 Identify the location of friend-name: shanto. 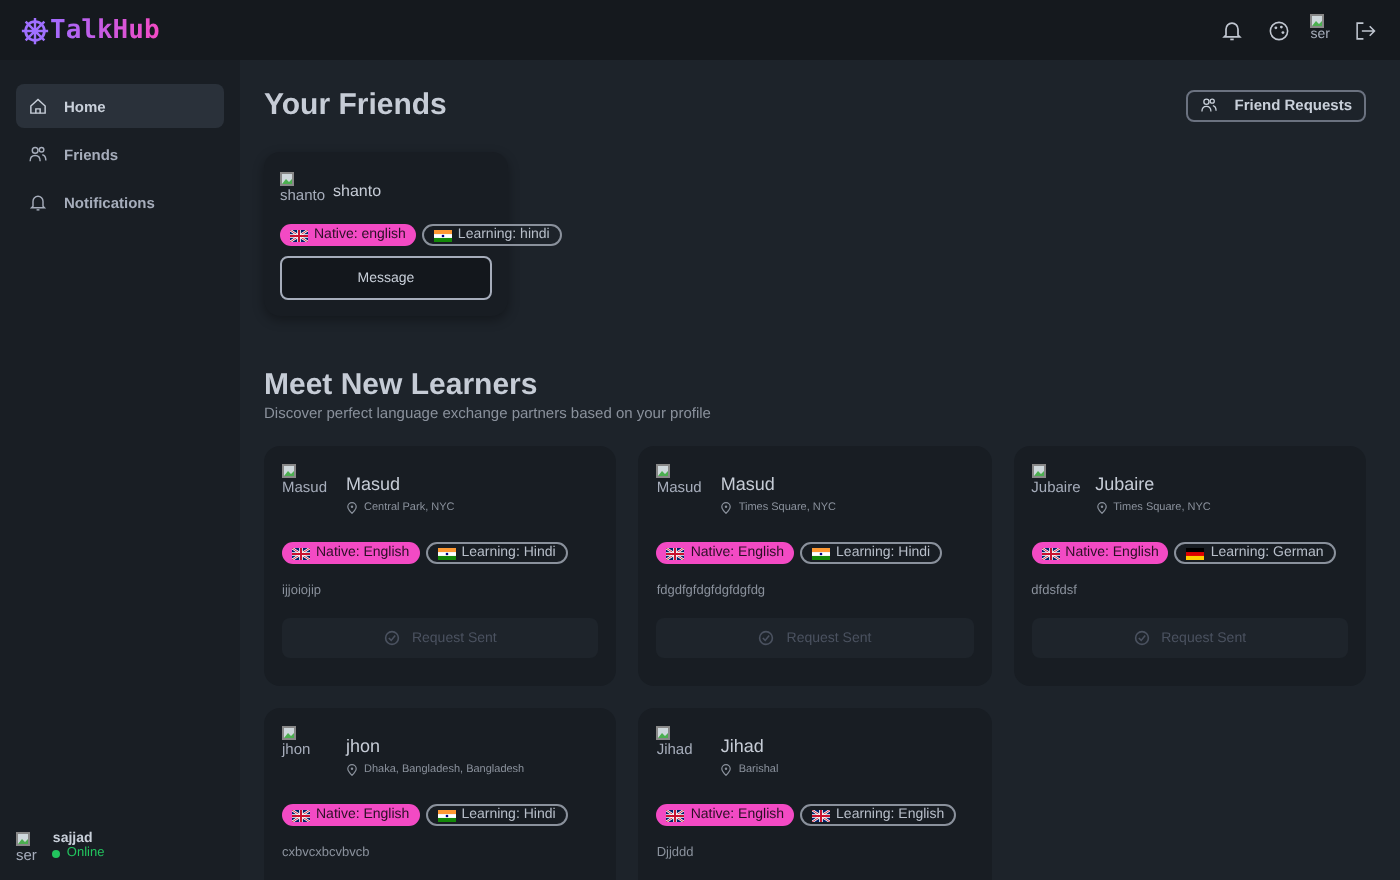
(357, 191).